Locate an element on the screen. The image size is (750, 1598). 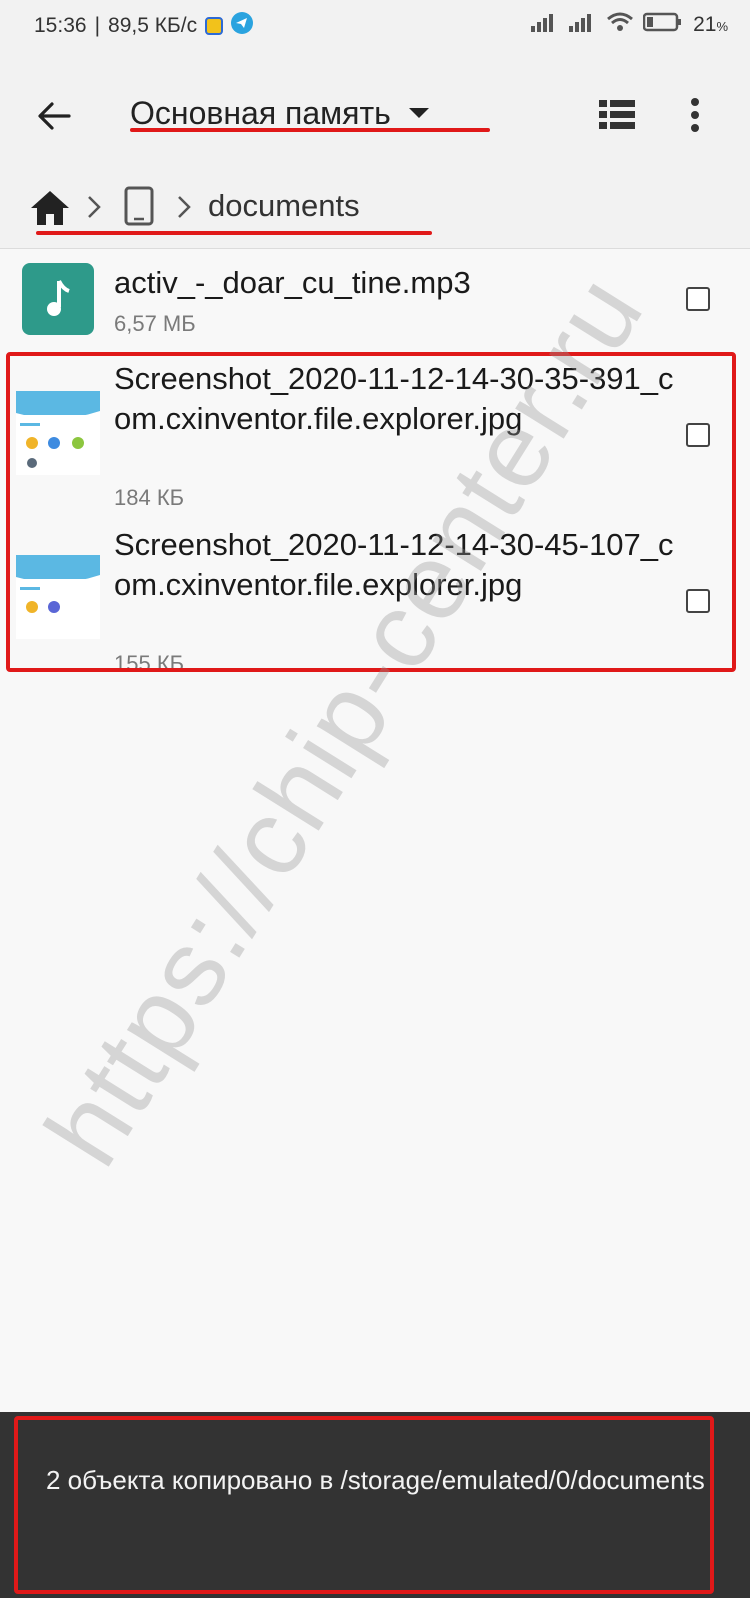
audio-thumbnail is located at coordinates (58, 299).